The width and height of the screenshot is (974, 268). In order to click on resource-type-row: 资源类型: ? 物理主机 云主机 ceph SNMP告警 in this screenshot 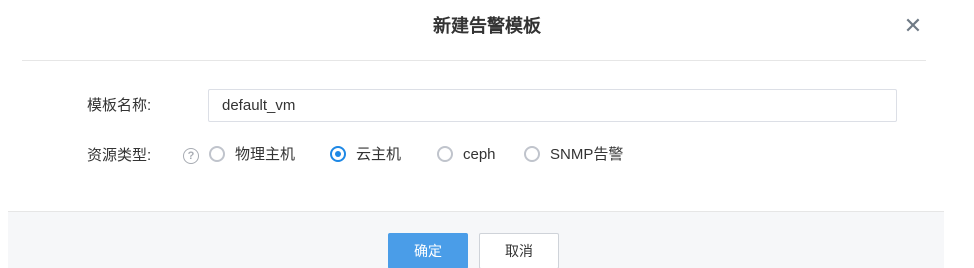, I will do `click(487, 156)`.